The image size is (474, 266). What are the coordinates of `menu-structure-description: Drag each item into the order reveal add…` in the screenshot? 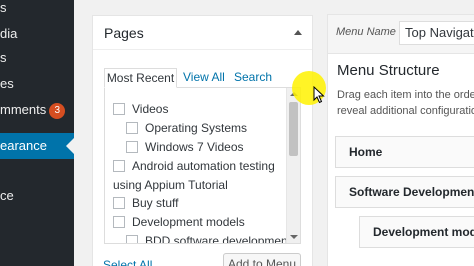 It's located at (405, 103).